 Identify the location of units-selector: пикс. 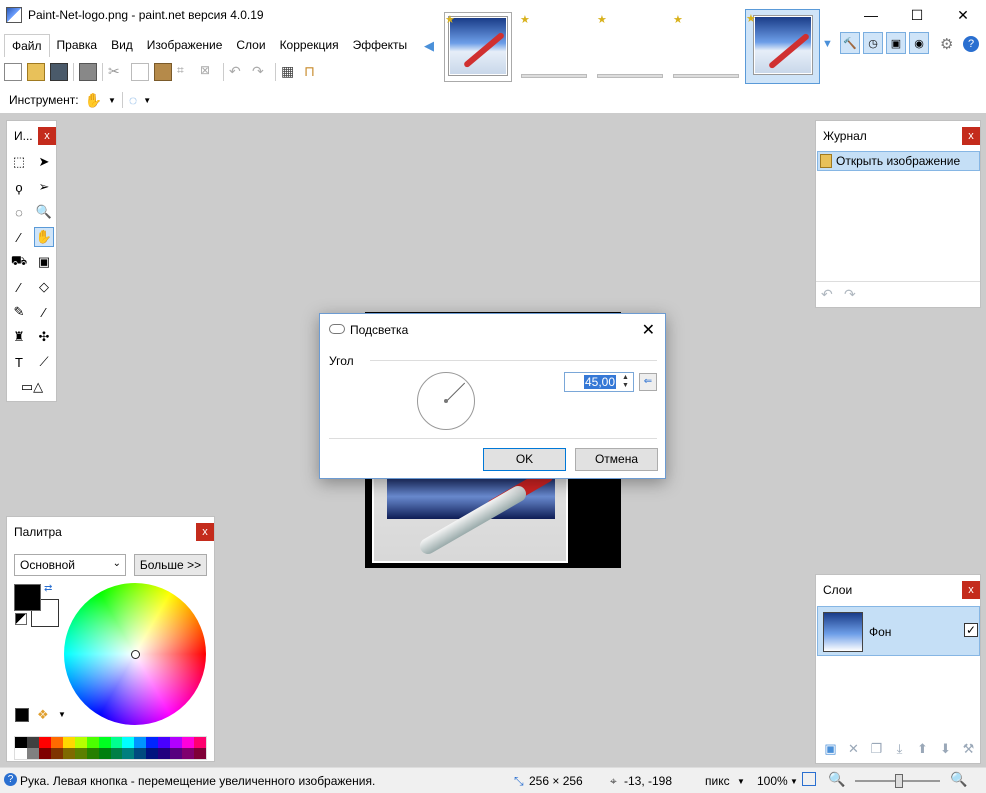
(717, 781).